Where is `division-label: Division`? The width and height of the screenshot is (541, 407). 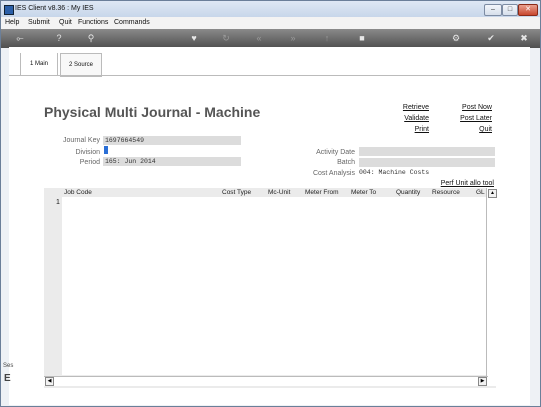
division-label: Division is located at coordinates (87, 152).